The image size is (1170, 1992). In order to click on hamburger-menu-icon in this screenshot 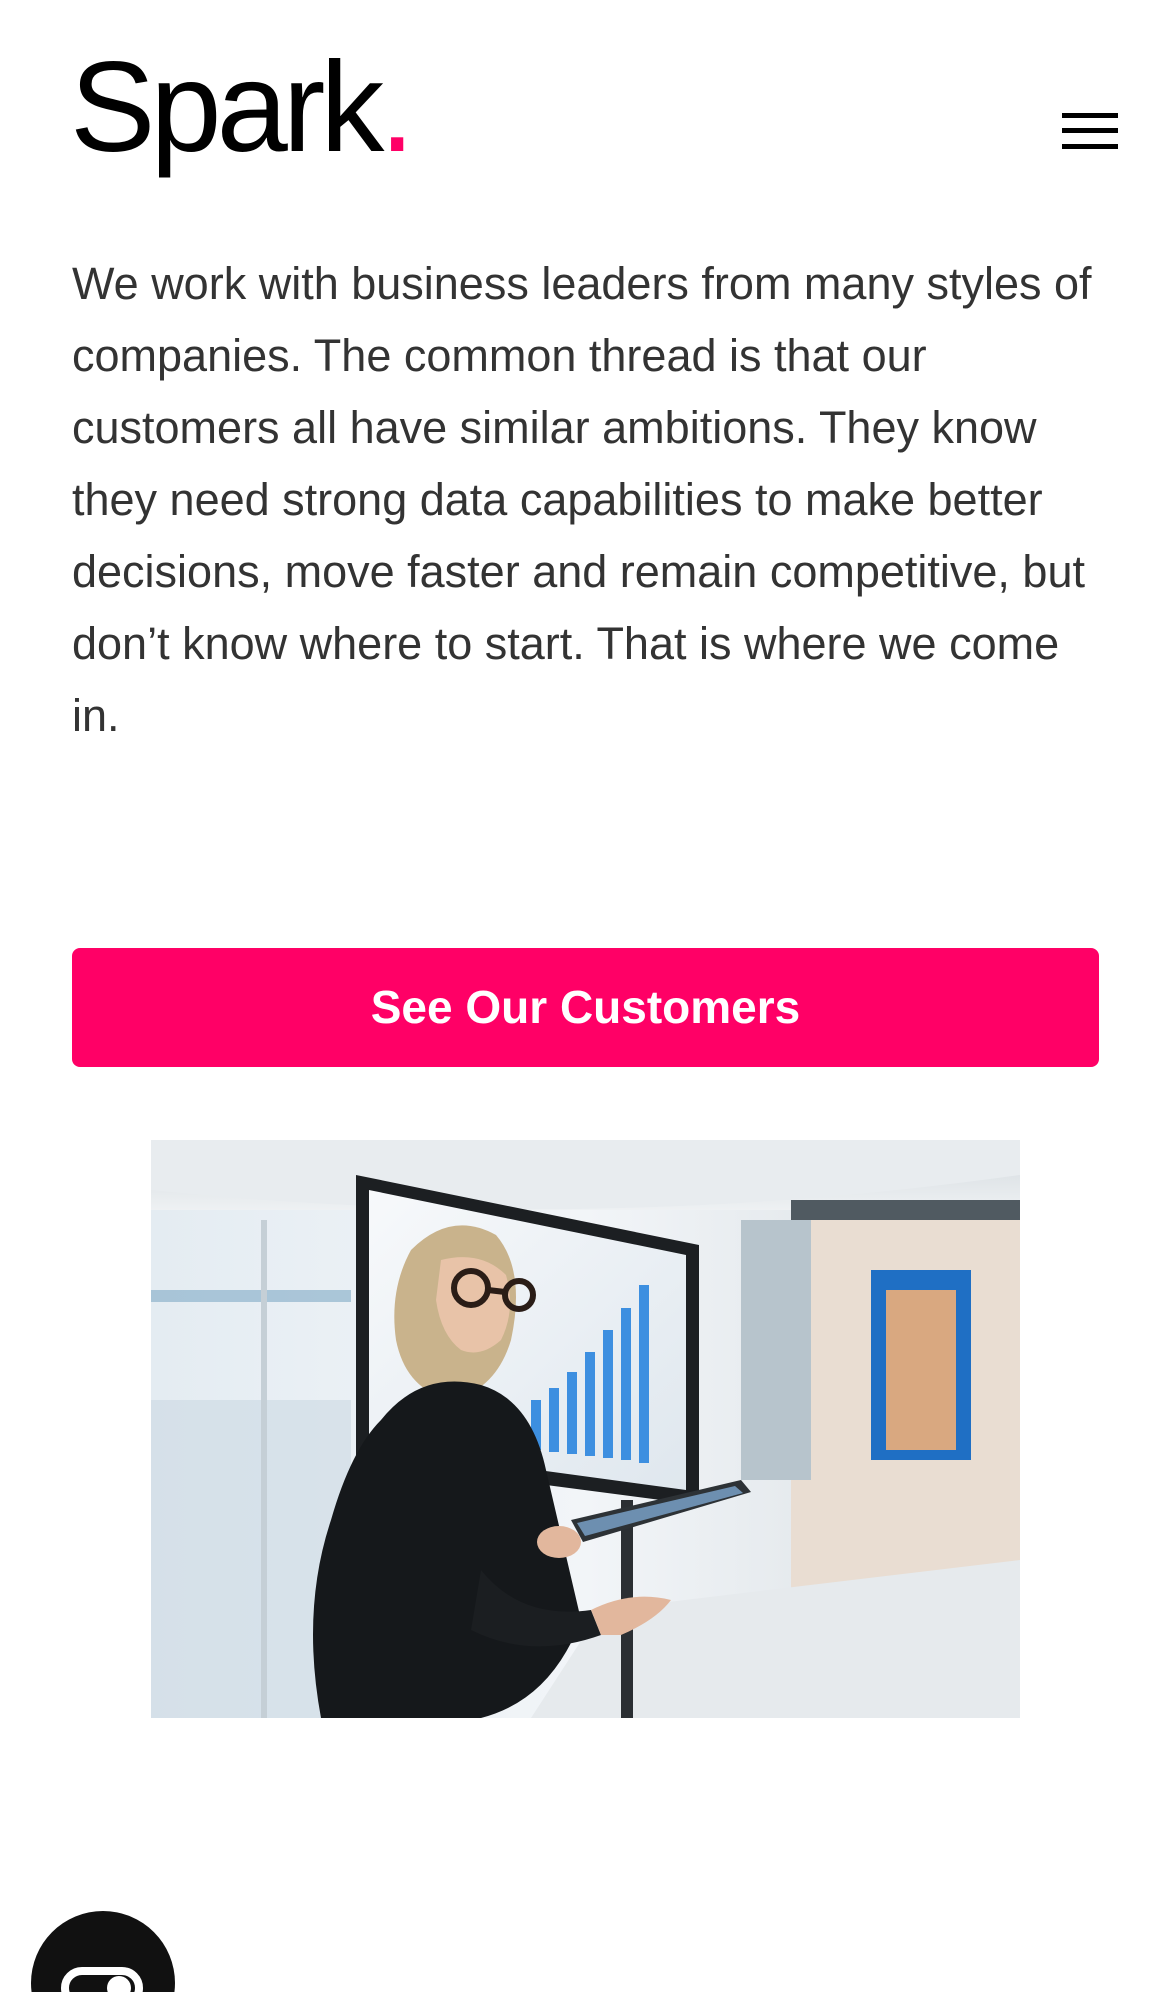, I will do `click(1091, 132)`.